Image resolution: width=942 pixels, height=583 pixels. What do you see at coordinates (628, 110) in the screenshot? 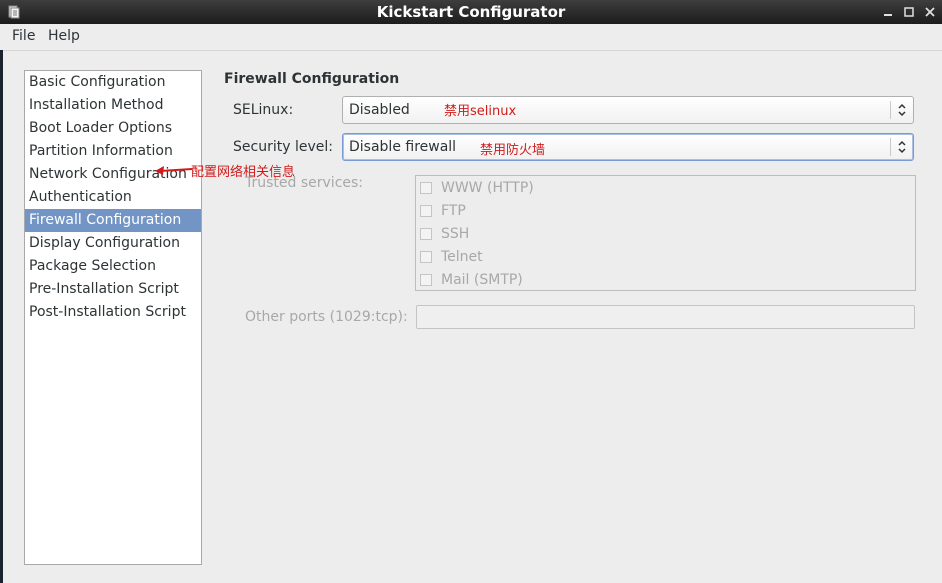
I see `selinux-dropdown: Disabled` at bounding box center [628, 110].